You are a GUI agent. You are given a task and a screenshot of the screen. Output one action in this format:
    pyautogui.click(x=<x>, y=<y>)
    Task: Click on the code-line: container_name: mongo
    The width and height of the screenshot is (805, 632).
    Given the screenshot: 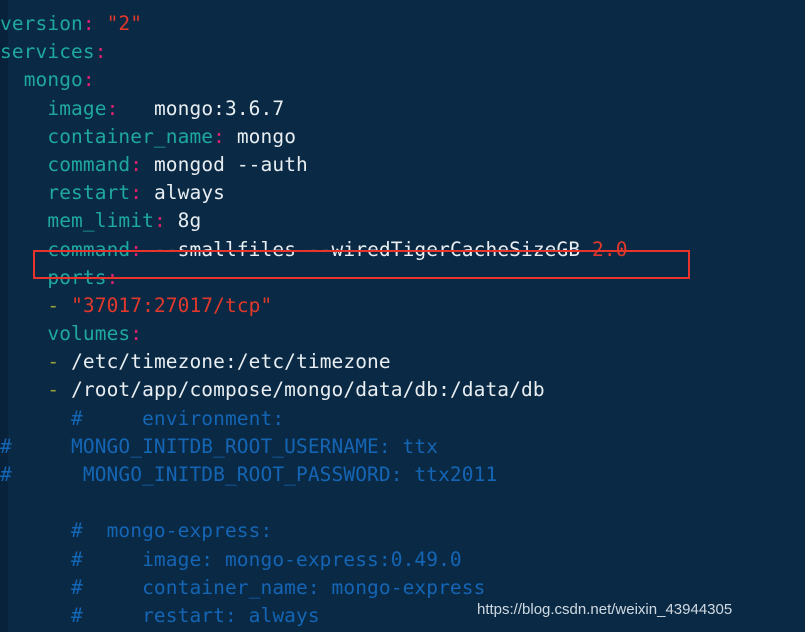 What is the action you would take?
    pyautogui.click(x=402, y=137)
    